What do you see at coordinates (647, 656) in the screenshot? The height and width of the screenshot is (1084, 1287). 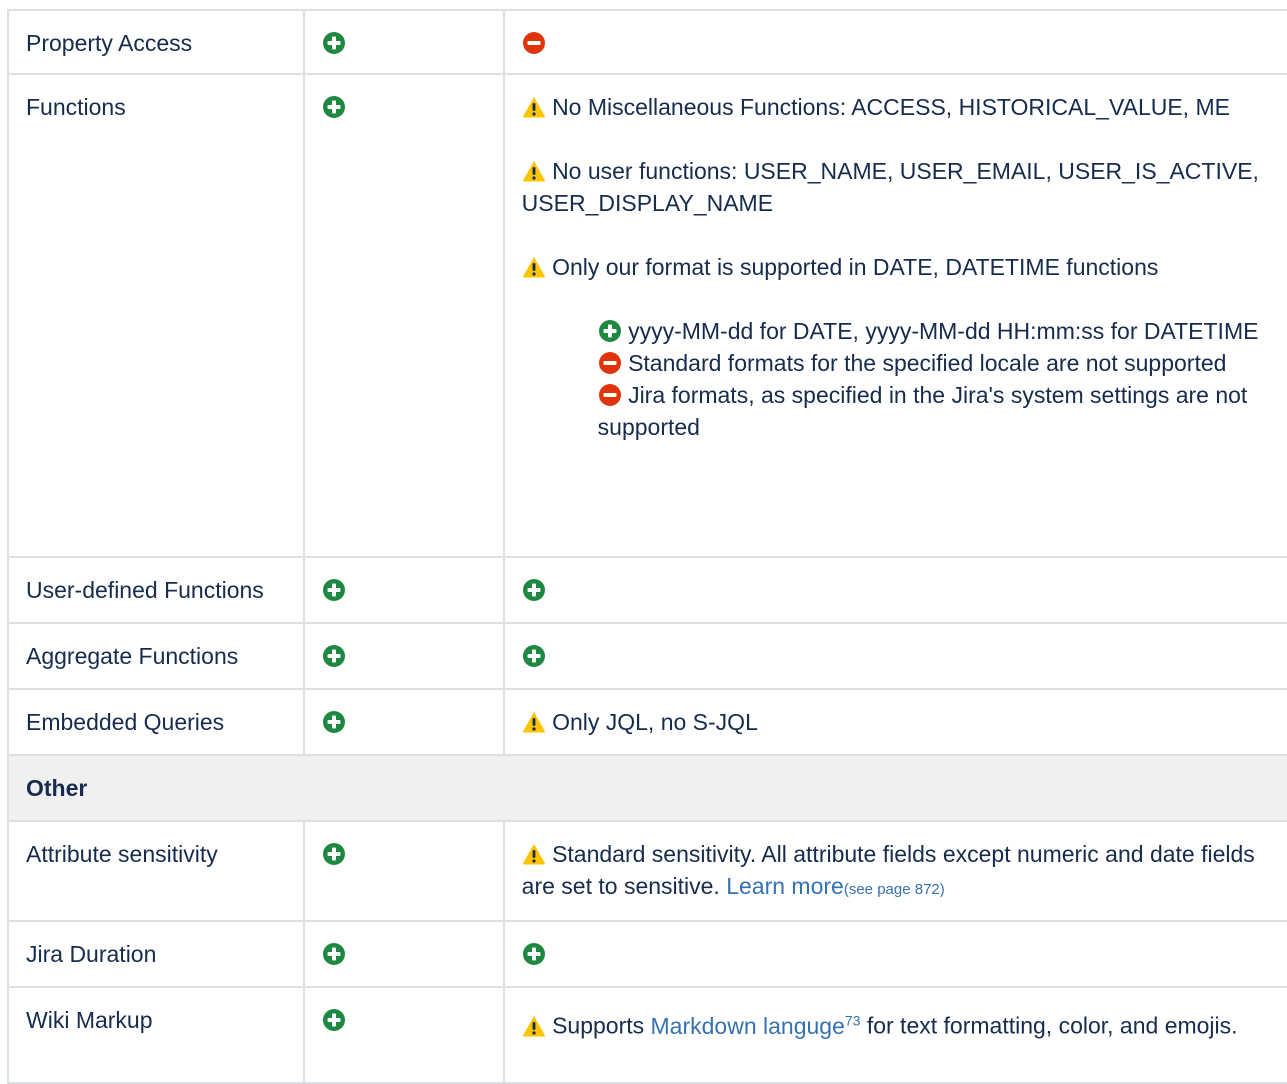 I see `table-row: Aggregate Functions` at bounding box center [647, 656].